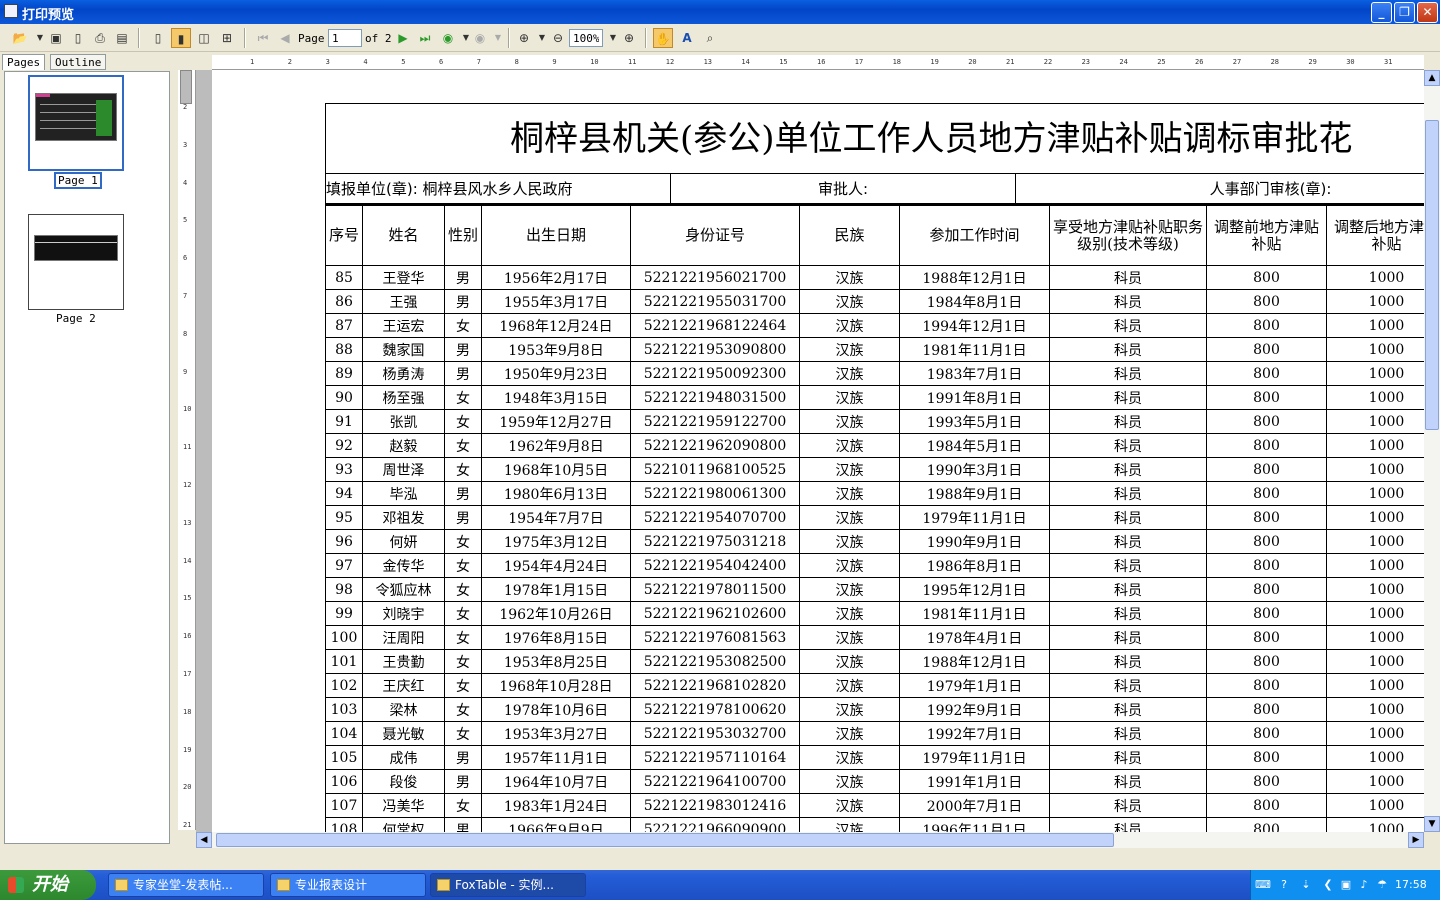 This screenshot has width=1440, height=900. I want to click on volume-icon: ♪, so click(1364, 885).